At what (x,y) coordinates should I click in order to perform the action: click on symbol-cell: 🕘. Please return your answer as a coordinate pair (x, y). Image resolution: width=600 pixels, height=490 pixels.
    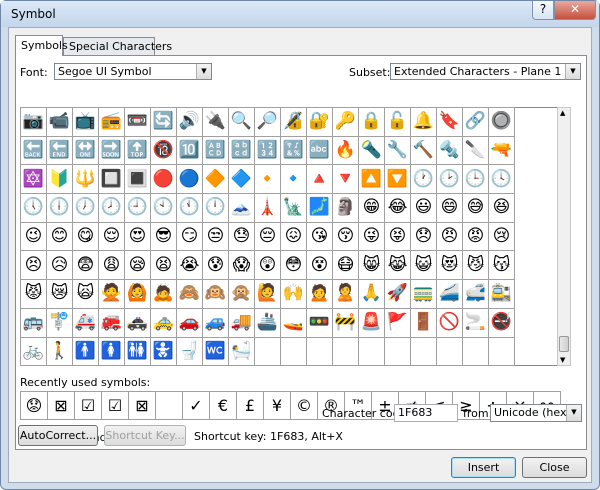
    Looking at the image, I should click on (137, 208).